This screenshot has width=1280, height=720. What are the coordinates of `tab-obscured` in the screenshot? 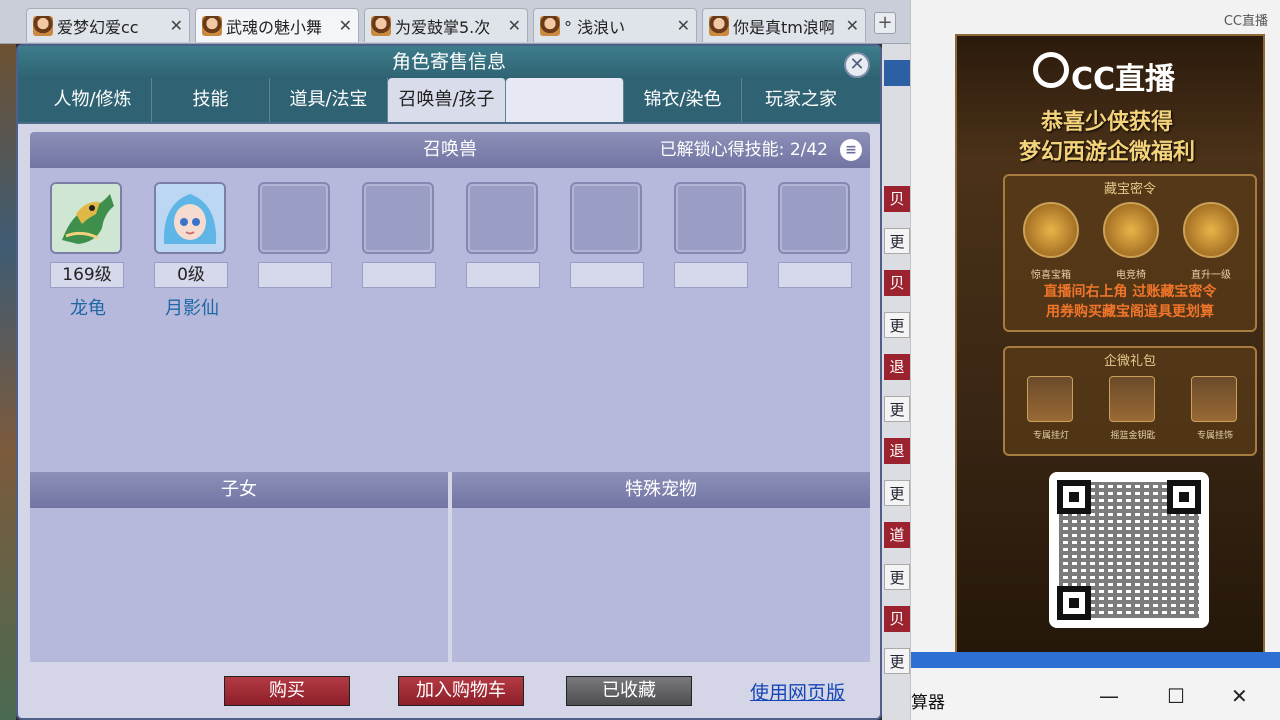 It's located at (565, 100).